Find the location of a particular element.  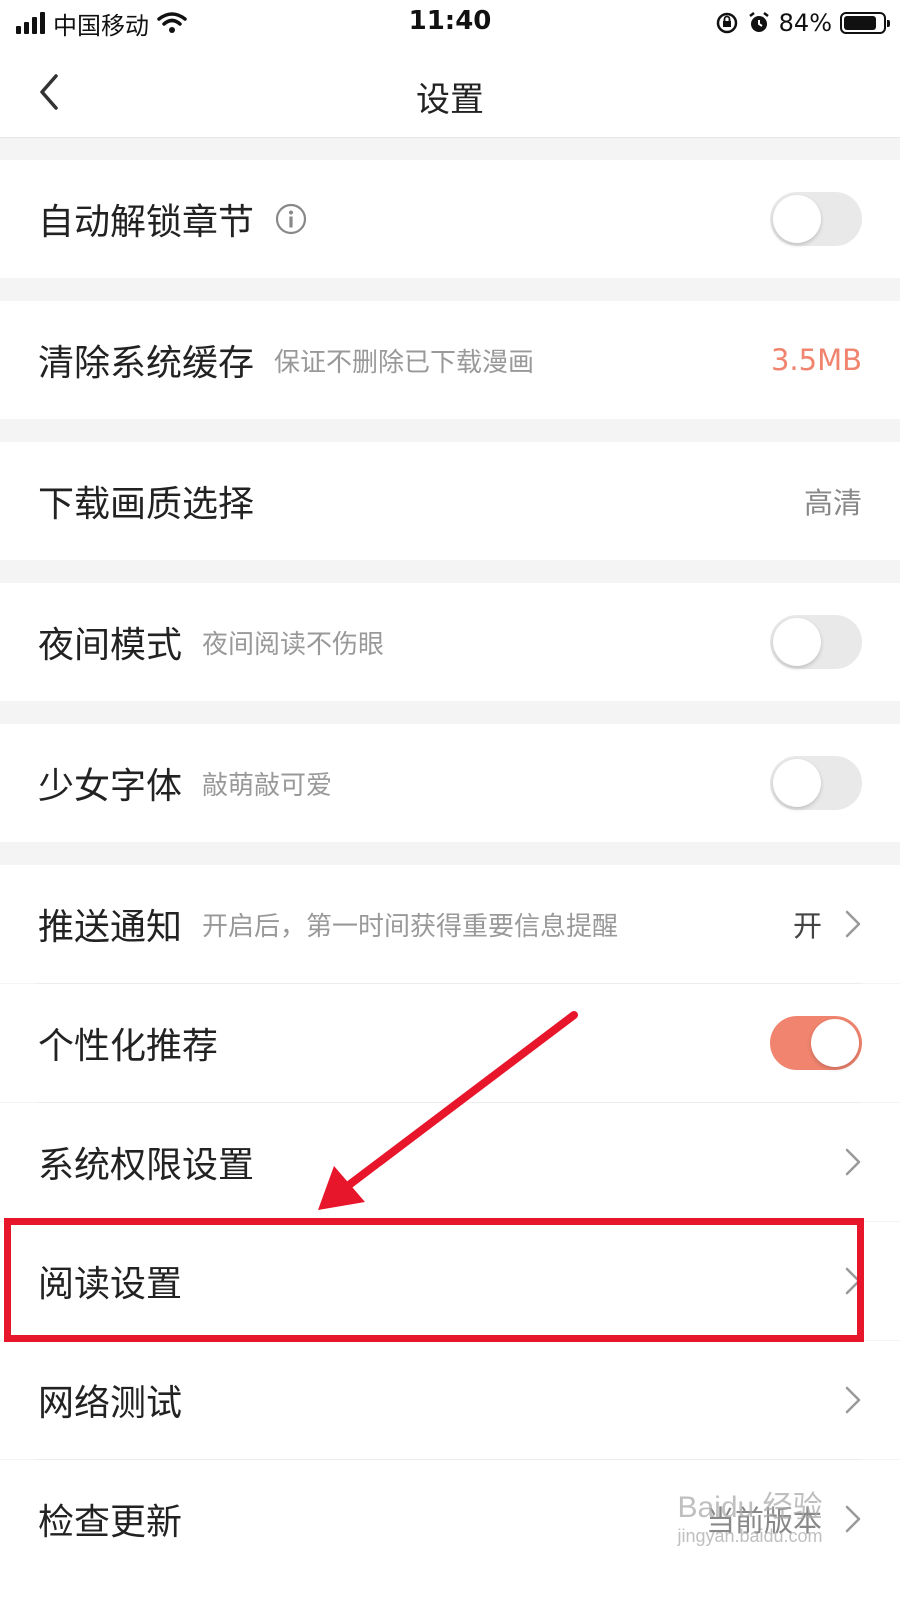

battery-icon is located at coordinates (865, 23).